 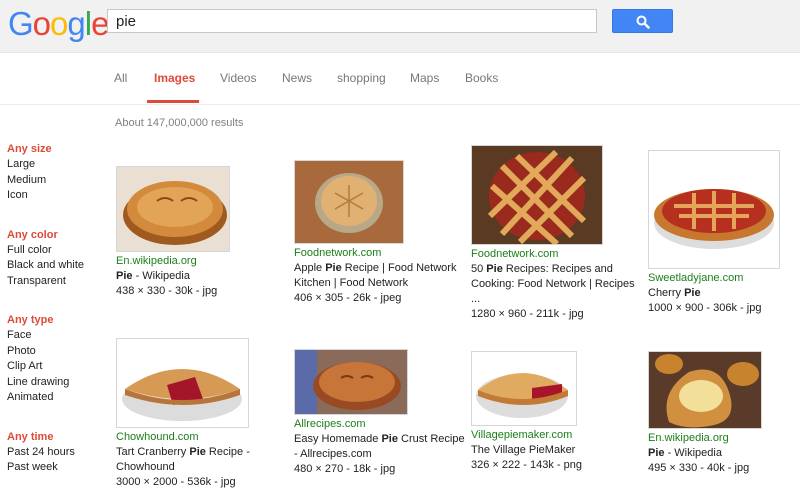 What do you see at coordinates (345, 469) in the screenshot?
I see `result-meta: 480 × 270 - 18k - jpg` at bounding box center [345, 469].